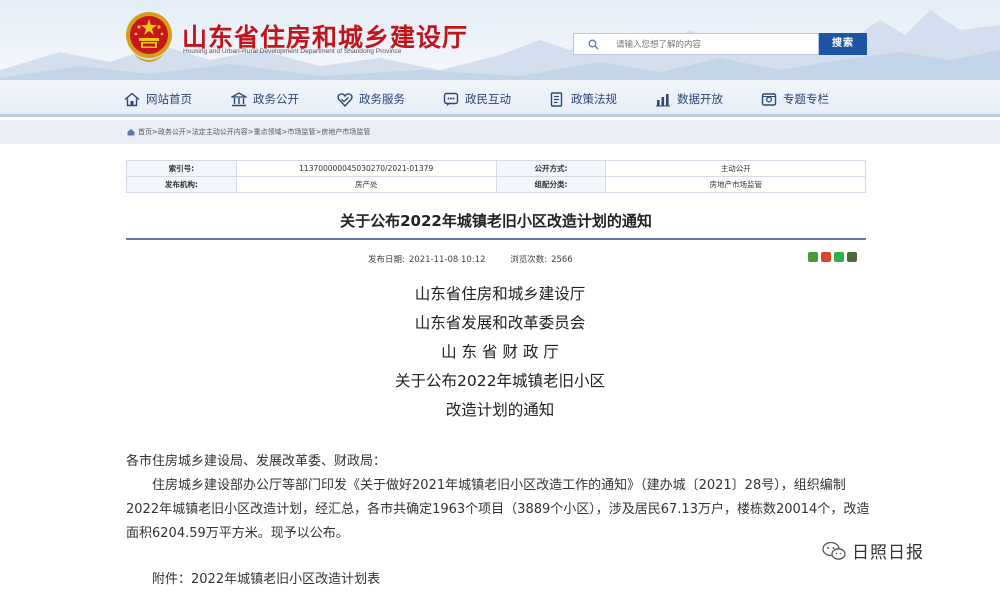 The width and height of the screenshot is (1000, 594). I want to click on salutation: 各市住房城乡建设局、发展改革委、财政局：, so click(256, 461).